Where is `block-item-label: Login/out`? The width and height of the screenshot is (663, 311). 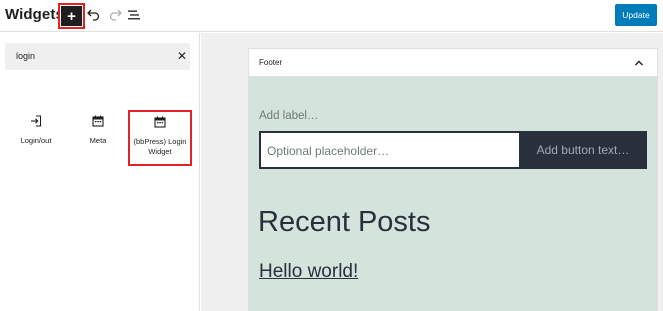
block-item-label: Login/out is located at coordinates (36, 140).